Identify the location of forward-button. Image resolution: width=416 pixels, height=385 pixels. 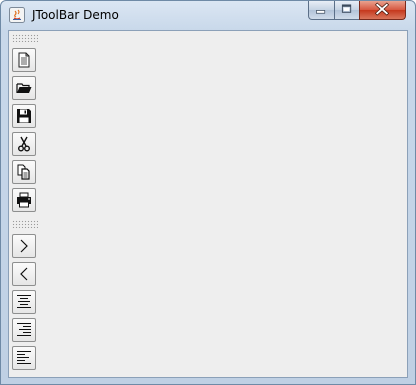
(24, 246).